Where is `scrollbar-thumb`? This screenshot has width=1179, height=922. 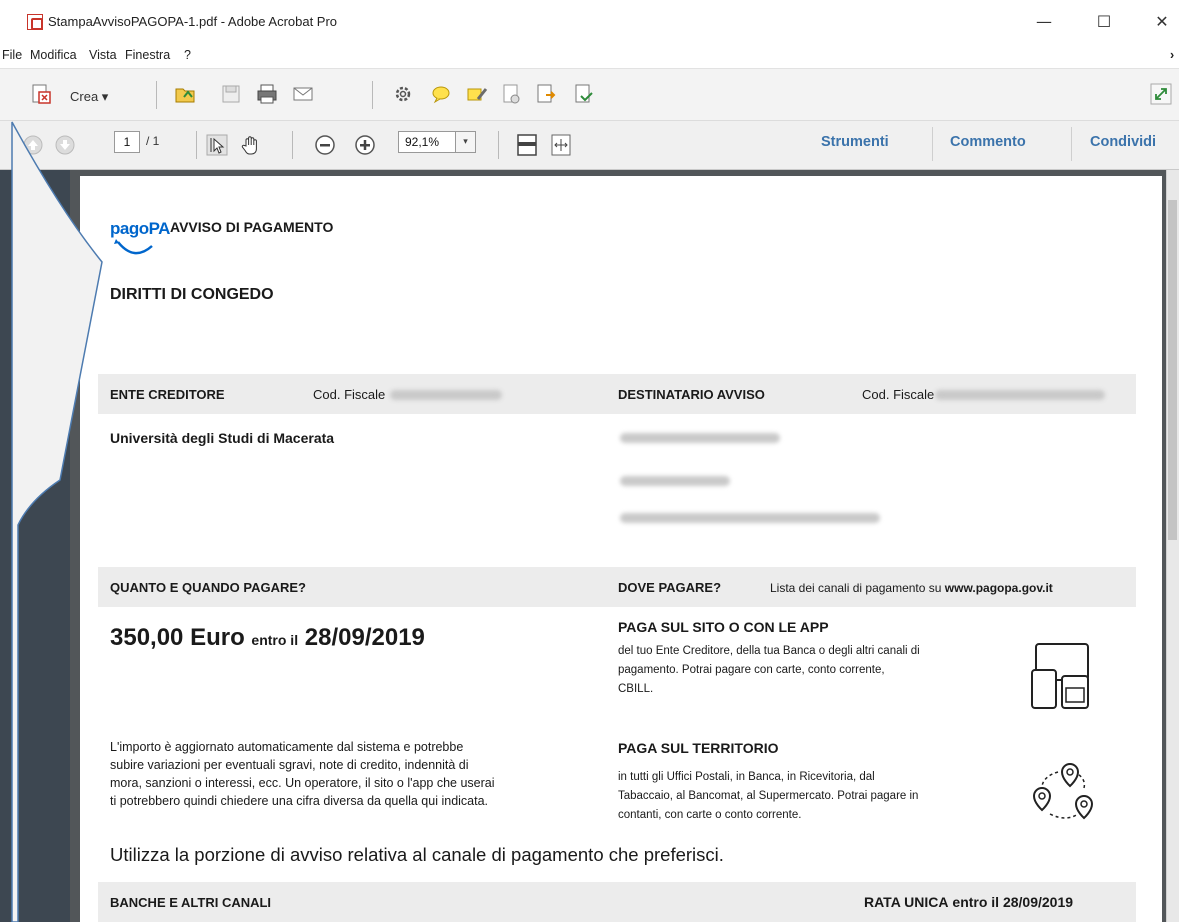
scrollbar-thumb is located at coordinates (1172, 370).